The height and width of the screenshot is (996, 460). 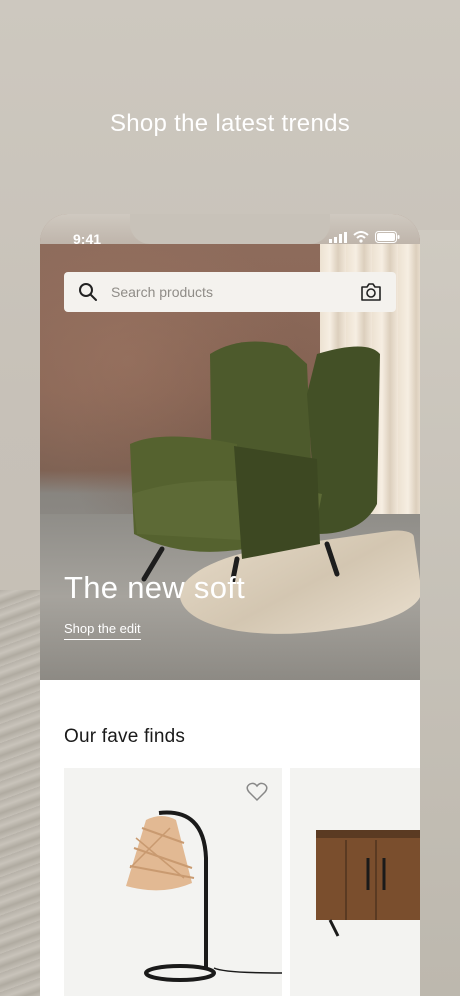 I want to click on signal-icon, so click(x=338, y=237).